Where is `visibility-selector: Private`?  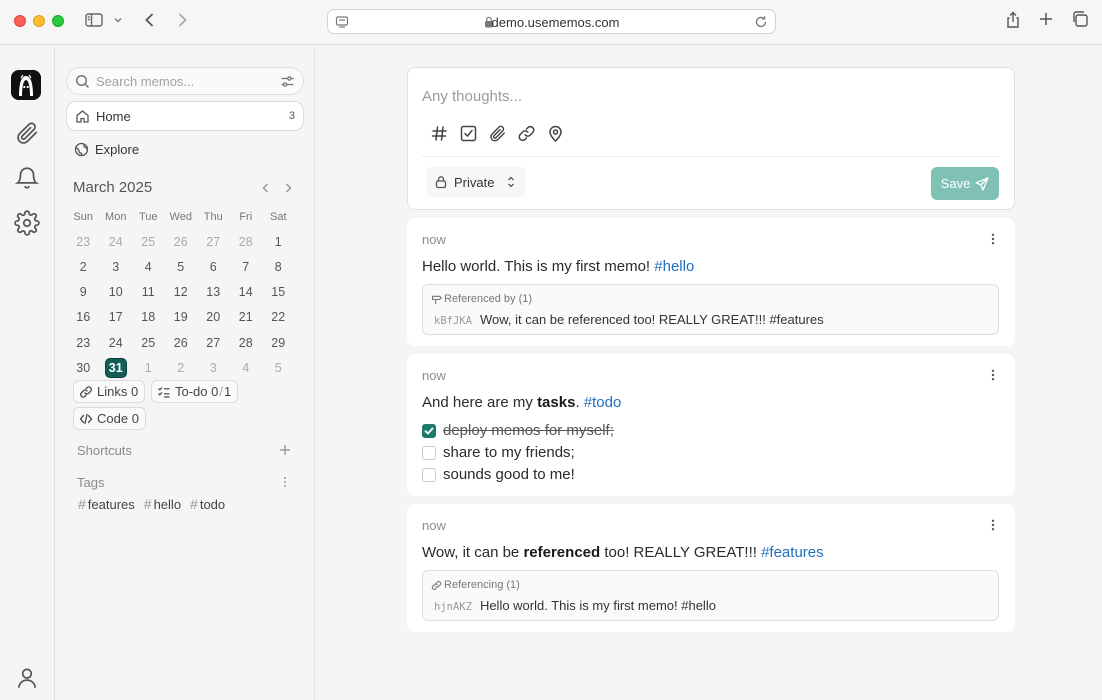 visibility-selector: Private is located at coordinates (476, 182).